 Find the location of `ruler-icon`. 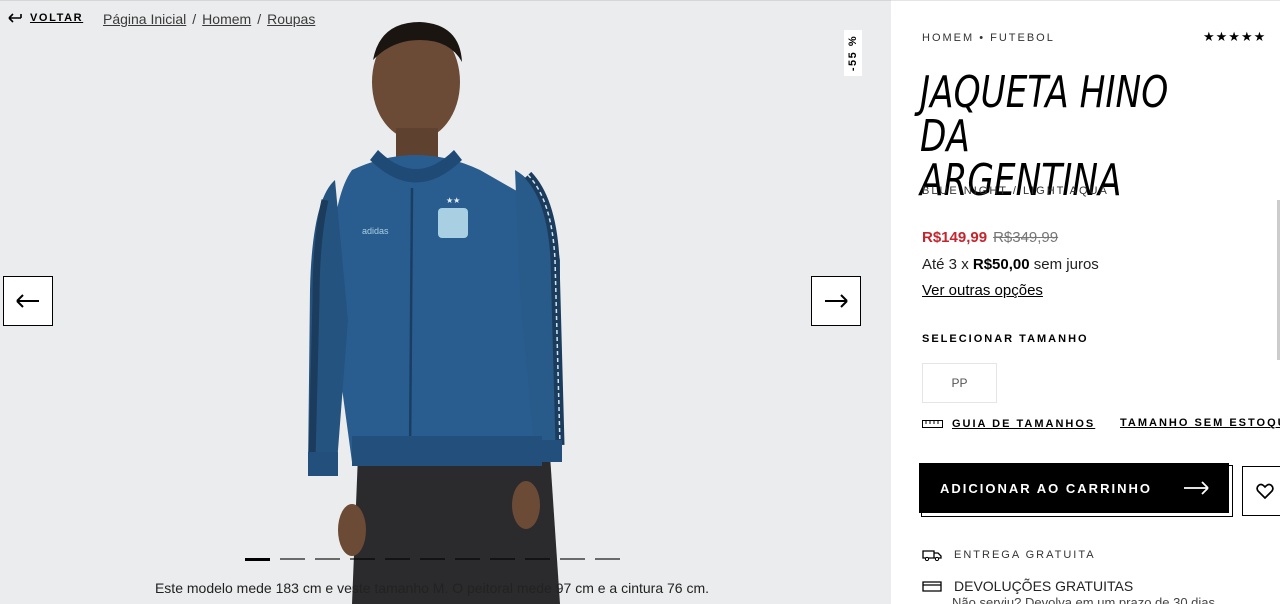

ruler-icon is located at coordinates (932, 424).